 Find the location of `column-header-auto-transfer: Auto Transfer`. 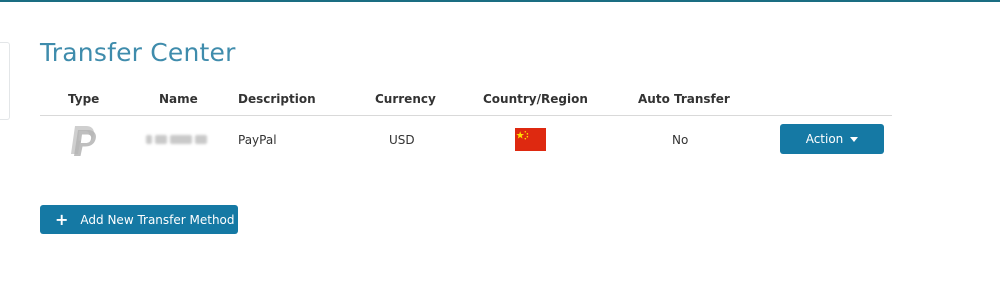

column-header-auto-transfer: Auto Transfer is located at coordinates (684, 99).